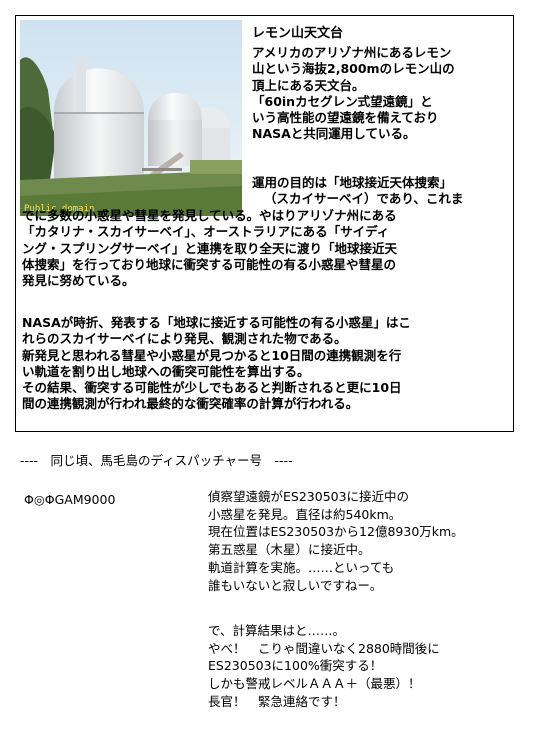  Describe the element at coordinates (324, 648) in the screenshot. I see `message-line: やべ！ こりゃ間違いなく2880時間後に` at that location.